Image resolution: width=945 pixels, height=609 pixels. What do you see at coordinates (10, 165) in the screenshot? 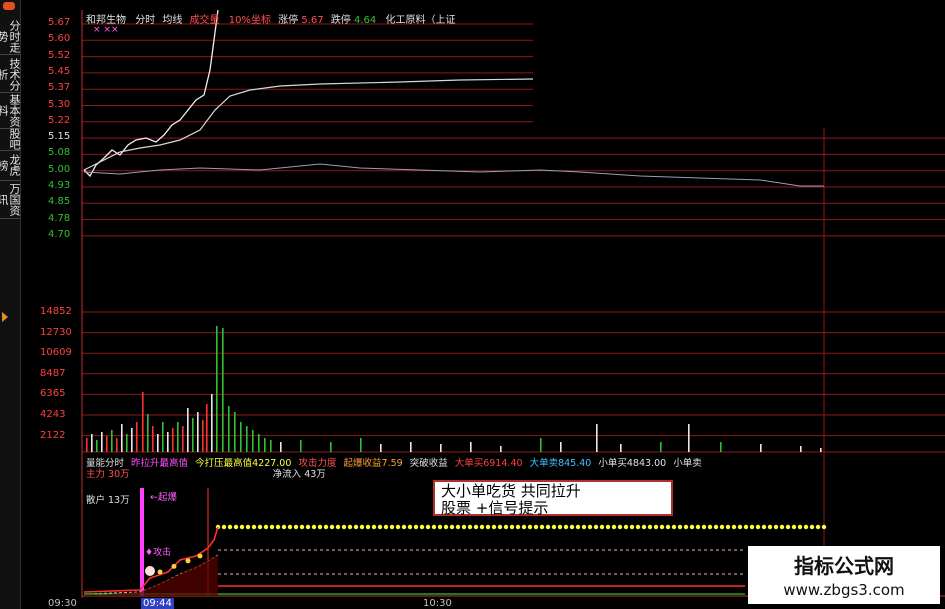
I see `tab-dragon-tiger: 龙虎榜` at bounding box center [10, 165].